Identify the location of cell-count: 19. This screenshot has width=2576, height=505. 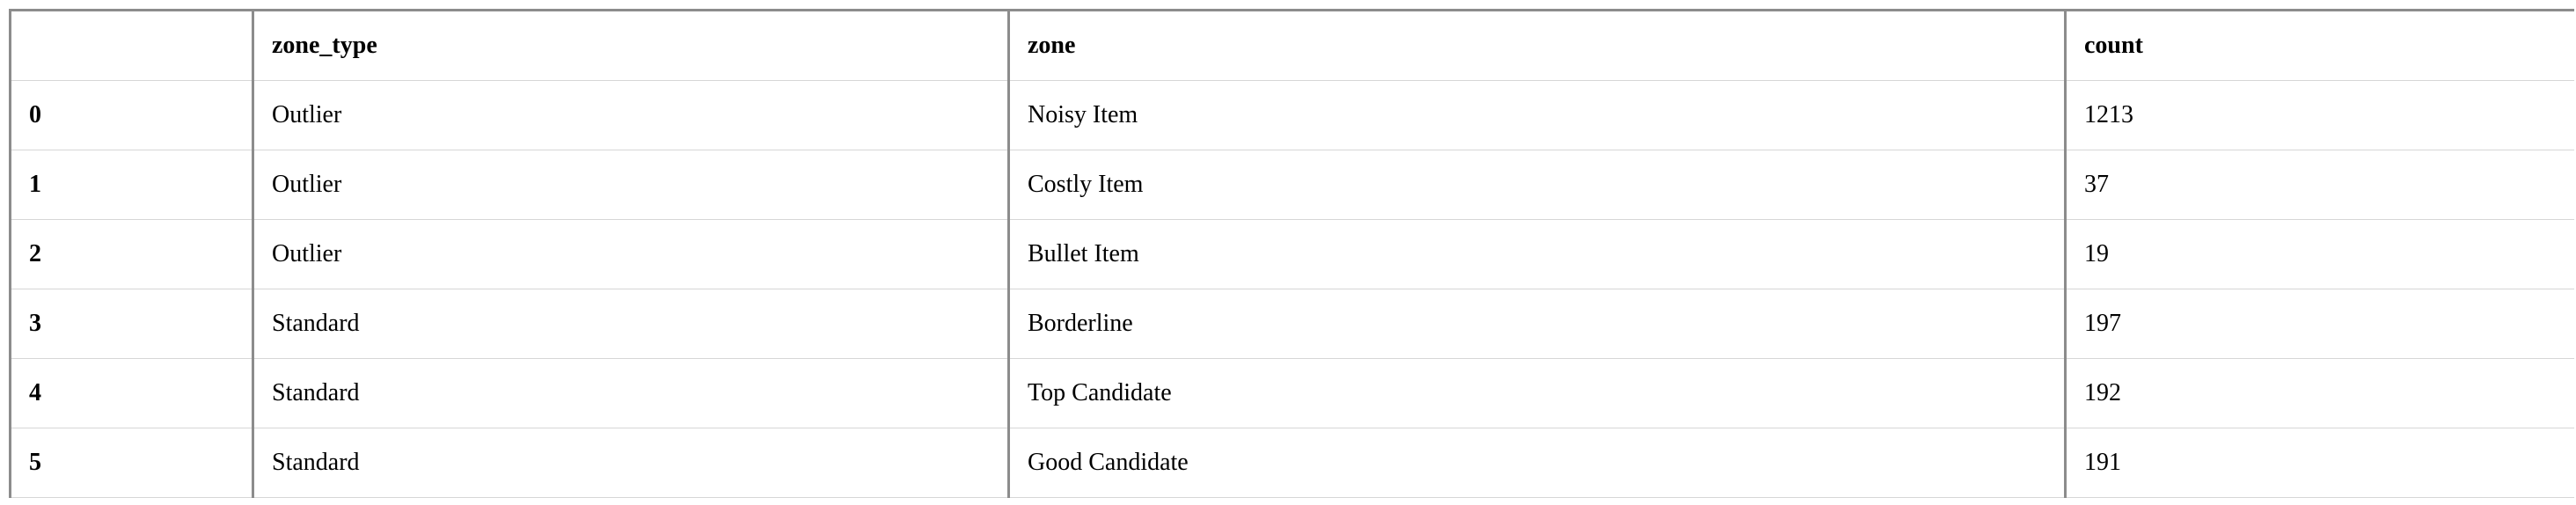
(2319, 254).